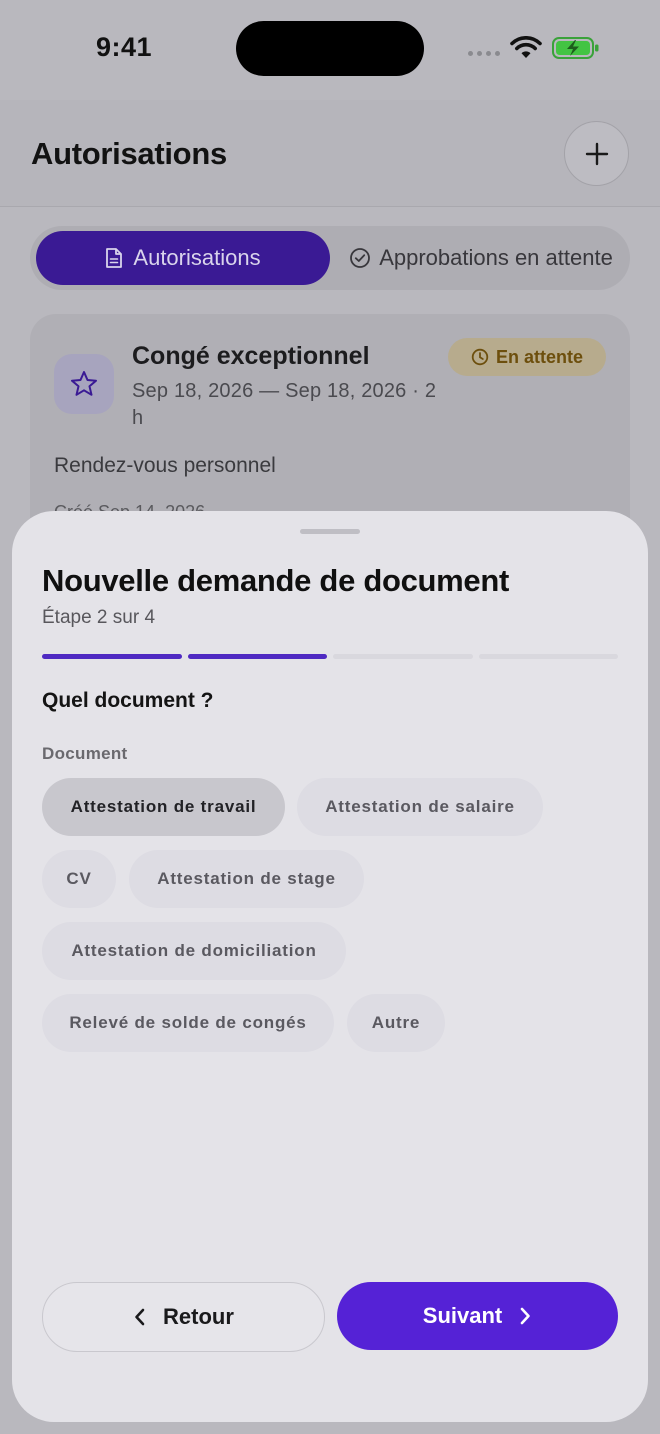 This screenshot has width=660, height=1434. I want to click on tab-approbations-en-attente: Approbations en attente, so click(481, 258).